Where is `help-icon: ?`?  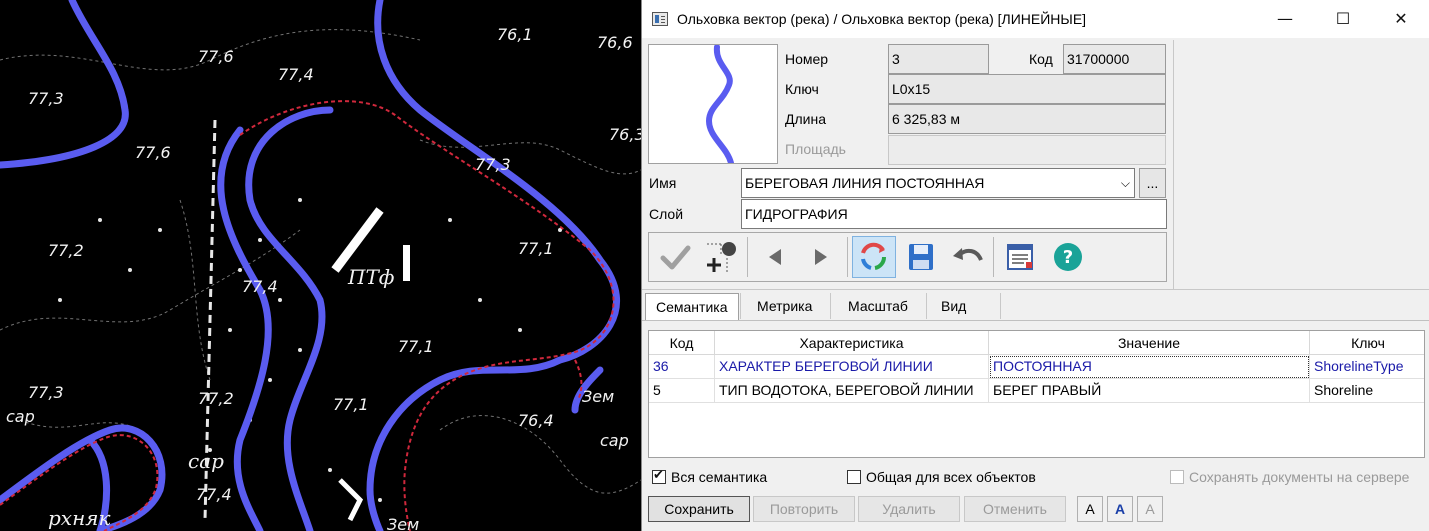
help-icon: ? is located at coordinates (1068, 257).